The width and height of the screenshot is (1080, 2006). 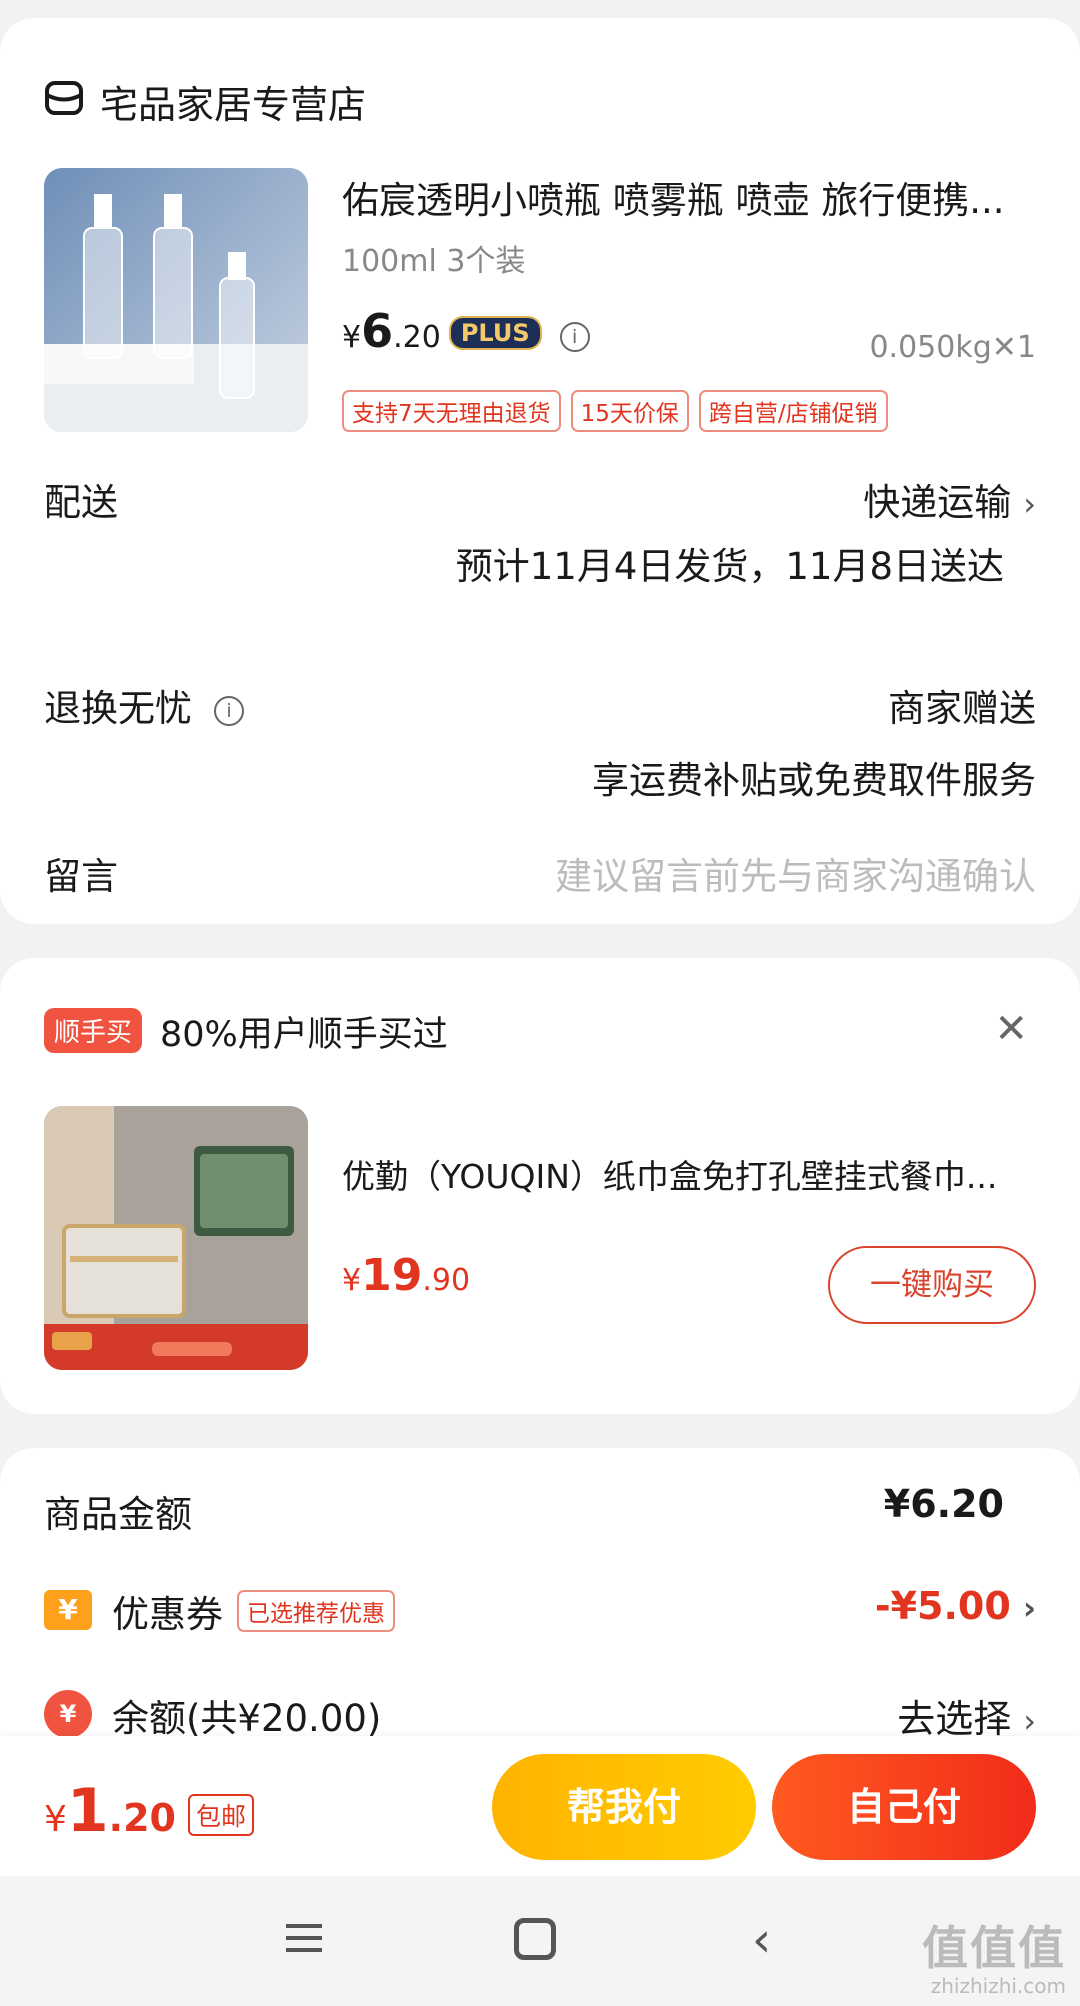 What do you see at coordinates (304, 1938) in the screenshot?
I see `recent-apps-icon` at bounding box center [304, 1938].